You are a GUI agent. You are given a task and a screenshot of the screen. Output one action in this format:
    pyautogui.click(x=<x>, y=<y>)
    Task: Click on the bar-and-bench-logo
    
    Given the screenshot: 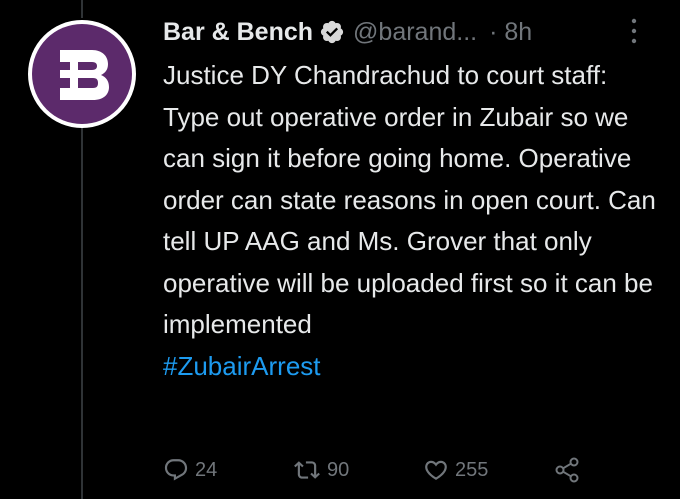 What is the action you would take?
    pyautogui.click(x=82, y=74)
    